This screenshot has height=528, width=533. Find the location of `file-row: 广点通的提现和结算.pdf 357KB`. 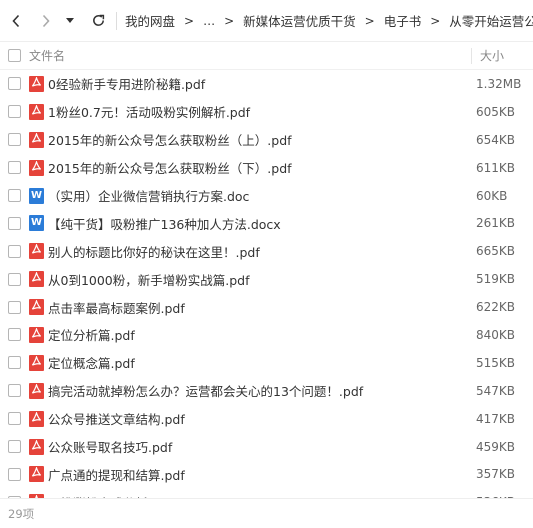

file-row: 广点通的提现和结算.pdf 357KB is located at coordinates (266, 474).